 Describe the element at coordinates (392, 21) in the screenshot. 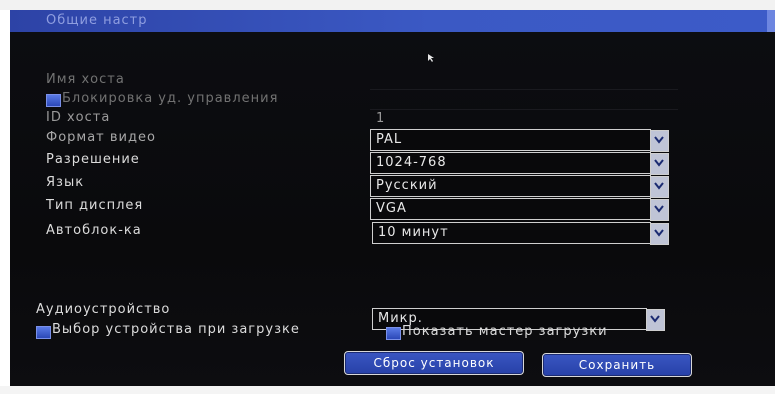

I see `title-bar: Общие настр` at that location.